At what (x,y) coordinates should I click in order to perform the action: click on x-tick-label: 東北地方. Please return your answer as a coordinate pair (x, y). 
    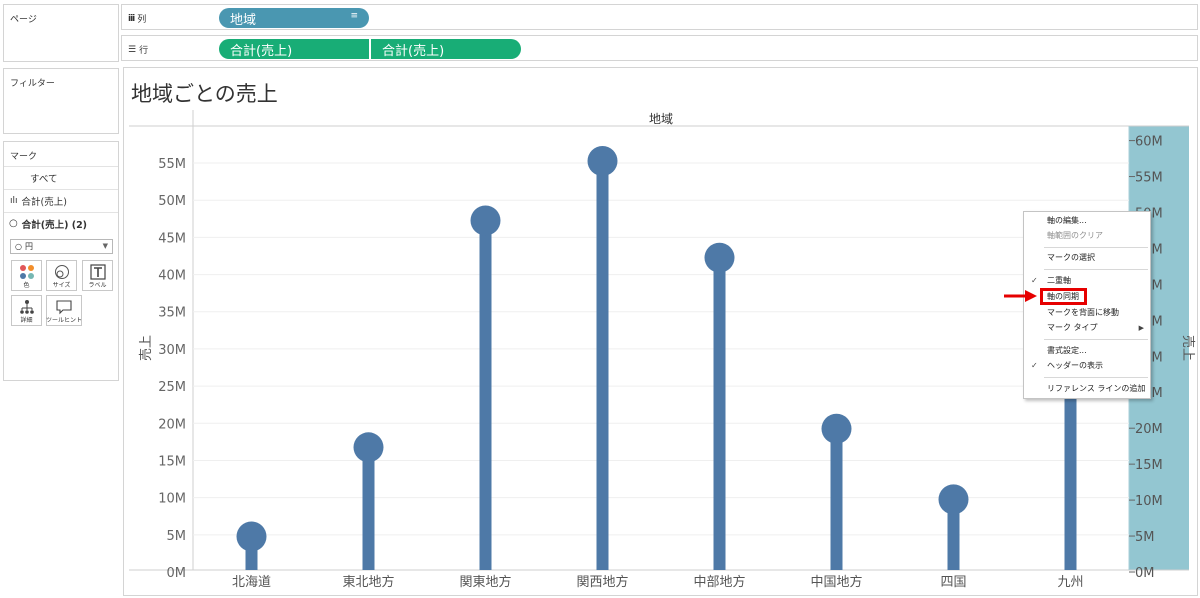
    Looking at the image, I should click on (368, 582).